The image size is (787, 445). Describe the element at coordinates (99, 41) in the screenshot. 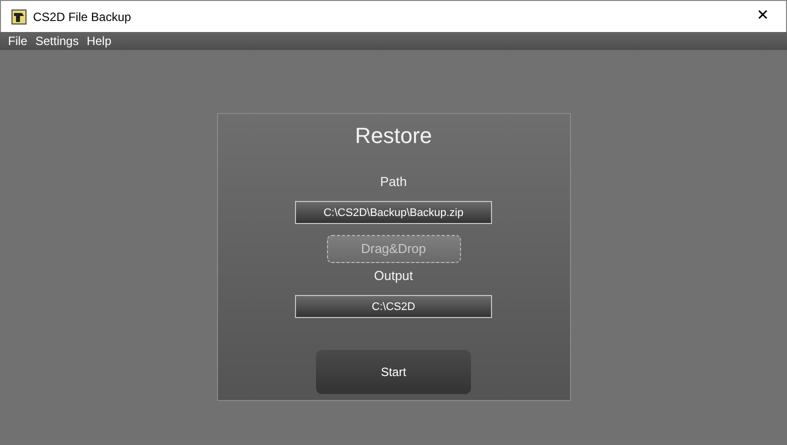

I see `menu-item: Help` at that location.